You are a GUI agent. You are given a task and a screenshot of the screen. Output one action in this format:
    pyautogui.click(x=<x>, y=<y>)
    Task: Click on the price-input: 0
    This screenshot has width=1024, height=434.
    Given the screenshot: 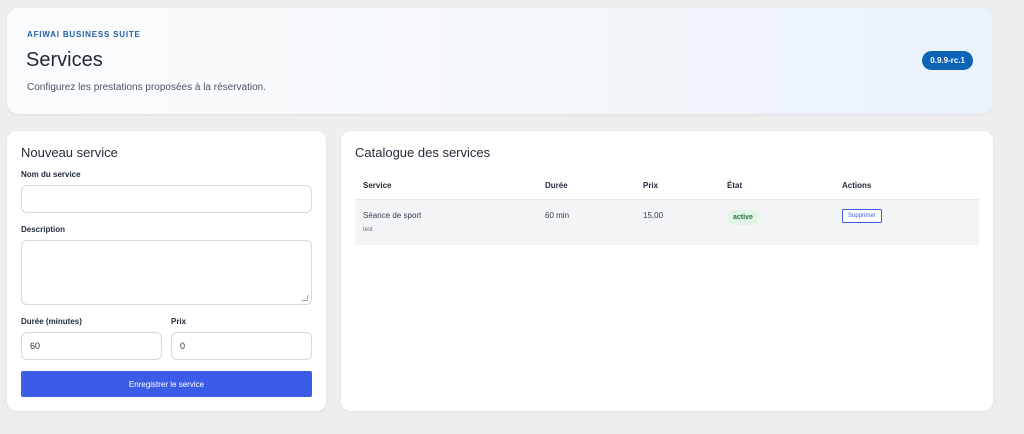 What is the action you would take?
    pyautogui.click(x=241, y=346)
    